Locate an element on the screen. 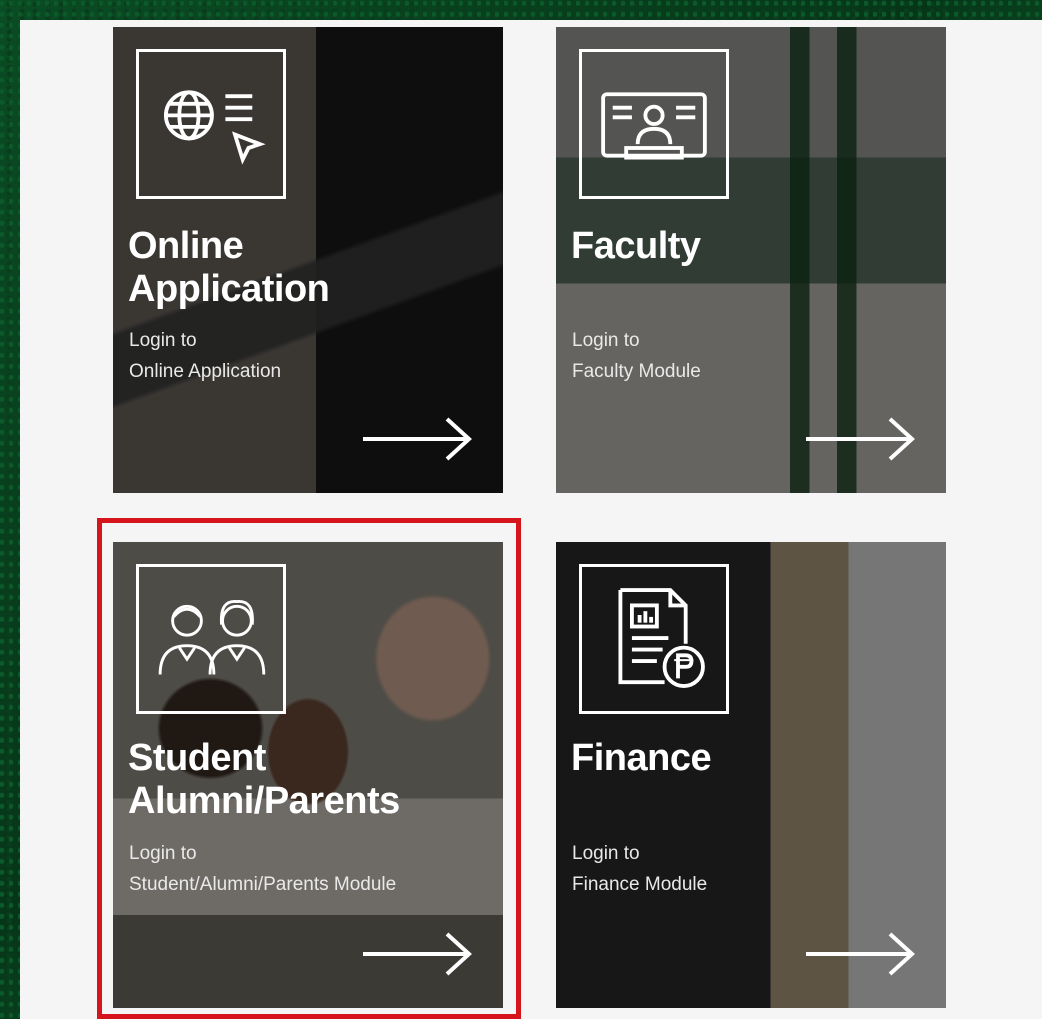  card-subtitle-line2: Finance Module is located at coordinates (640, 884).